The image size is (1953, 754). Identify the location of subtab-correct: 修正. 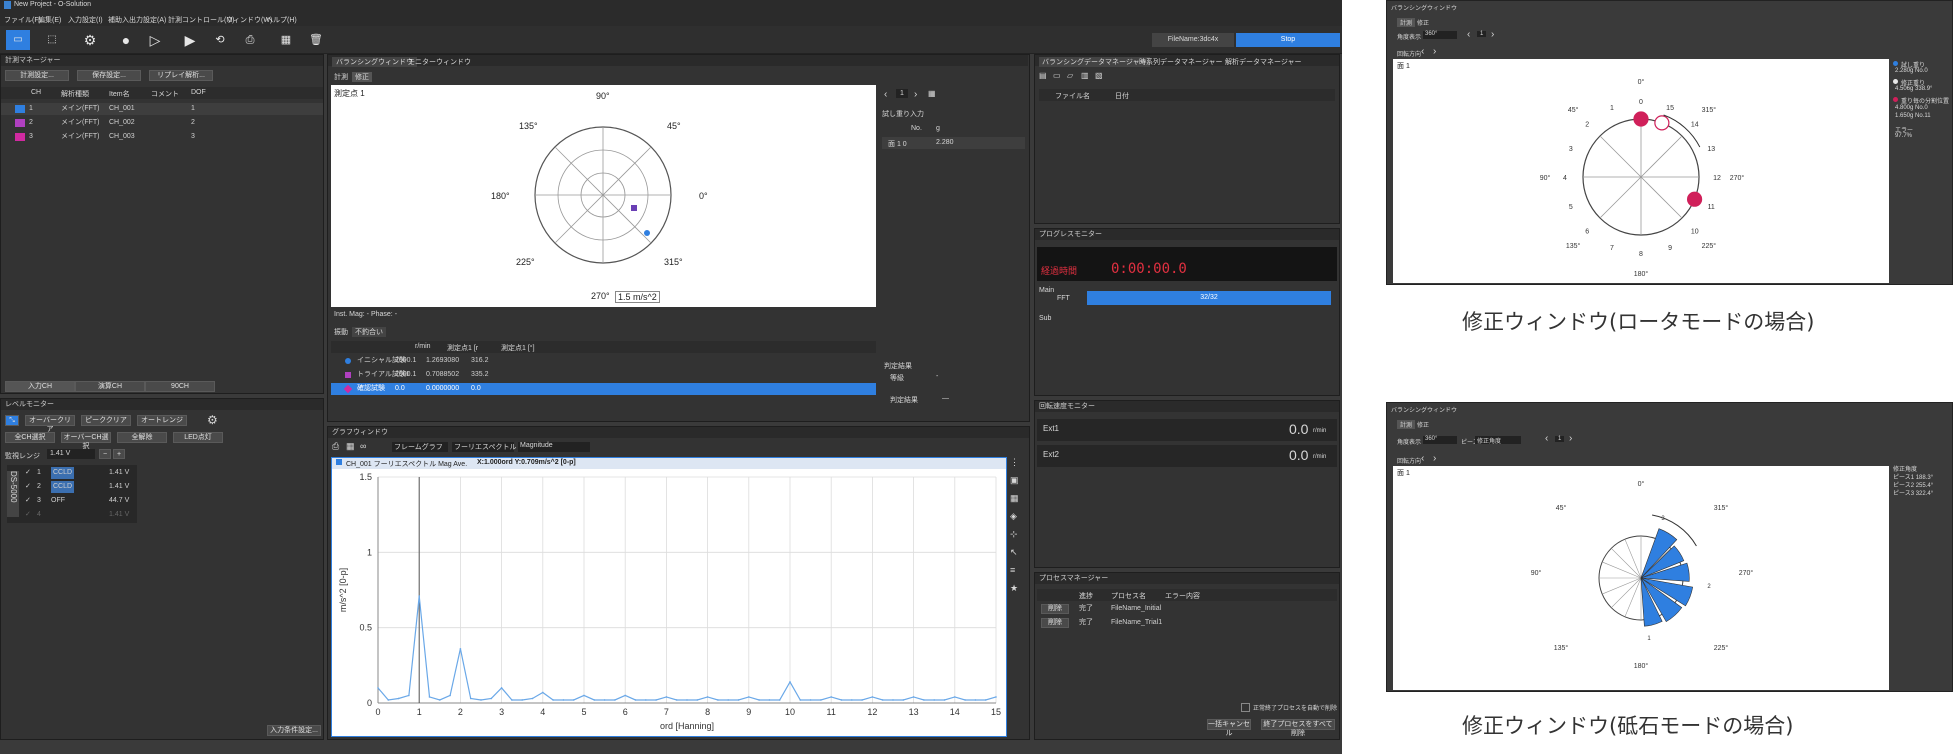
(362, 77).